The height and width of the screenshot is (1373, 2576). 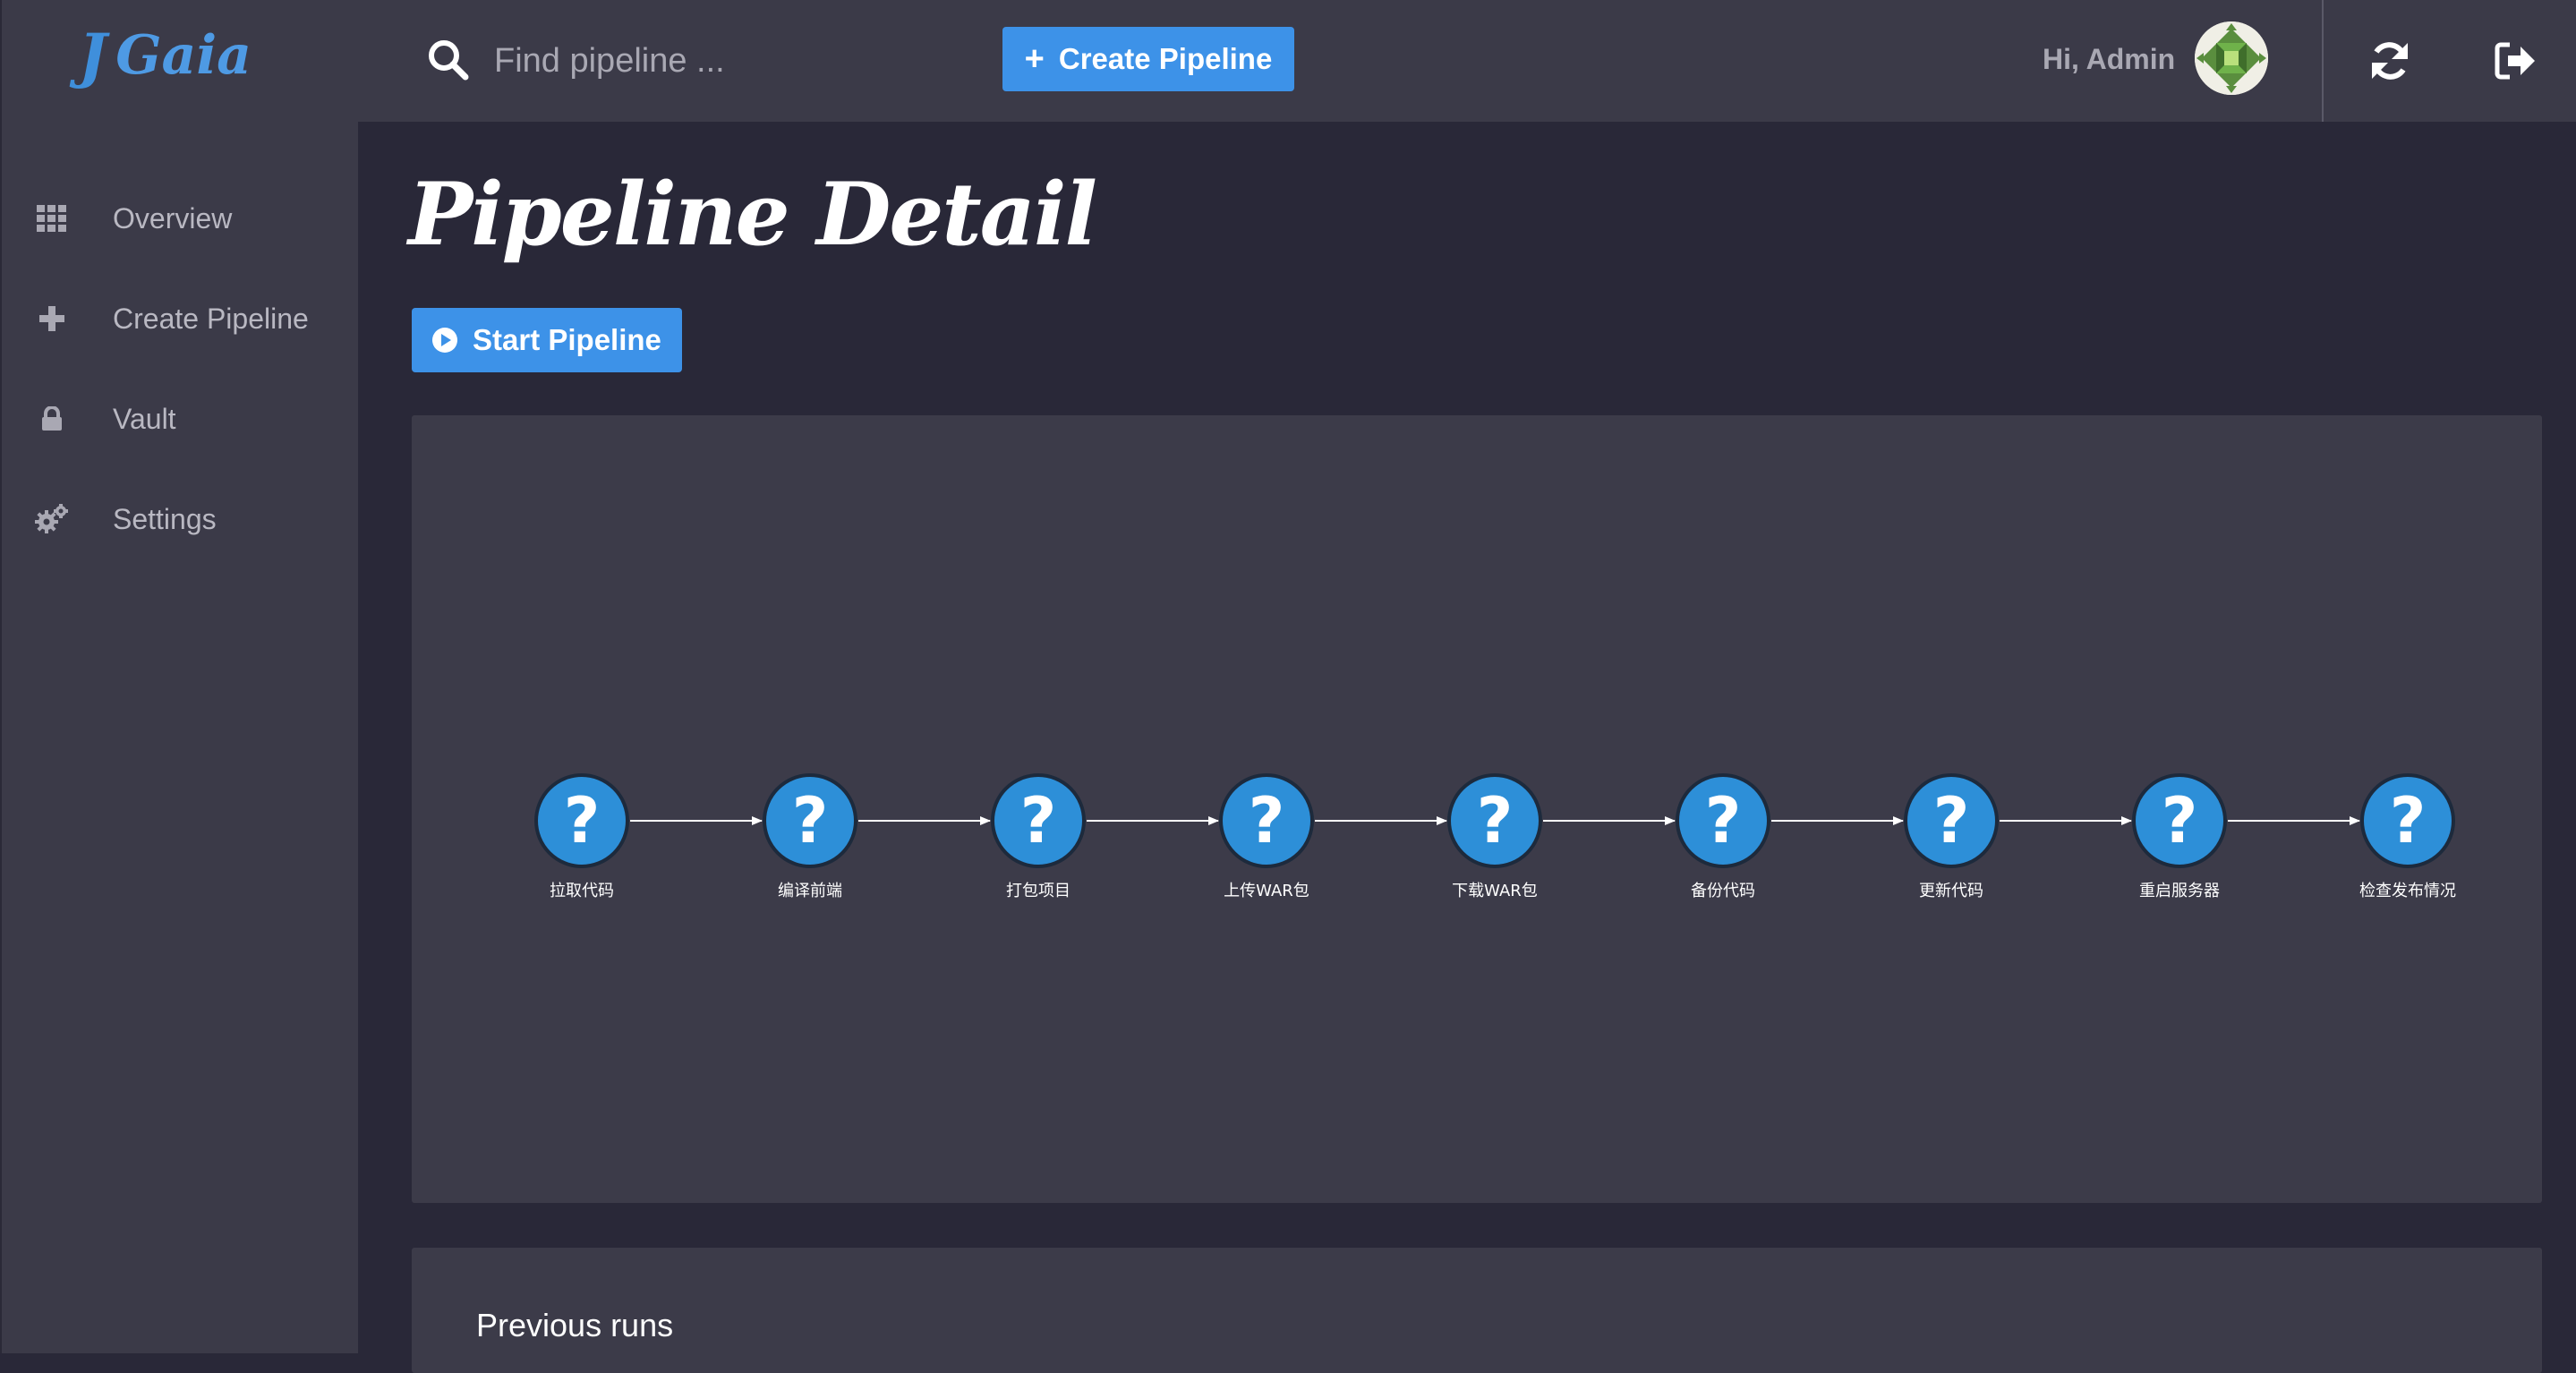 I want to click on create-pipeline-button-label: Create Pipeline, so click(x=1165, y=58).